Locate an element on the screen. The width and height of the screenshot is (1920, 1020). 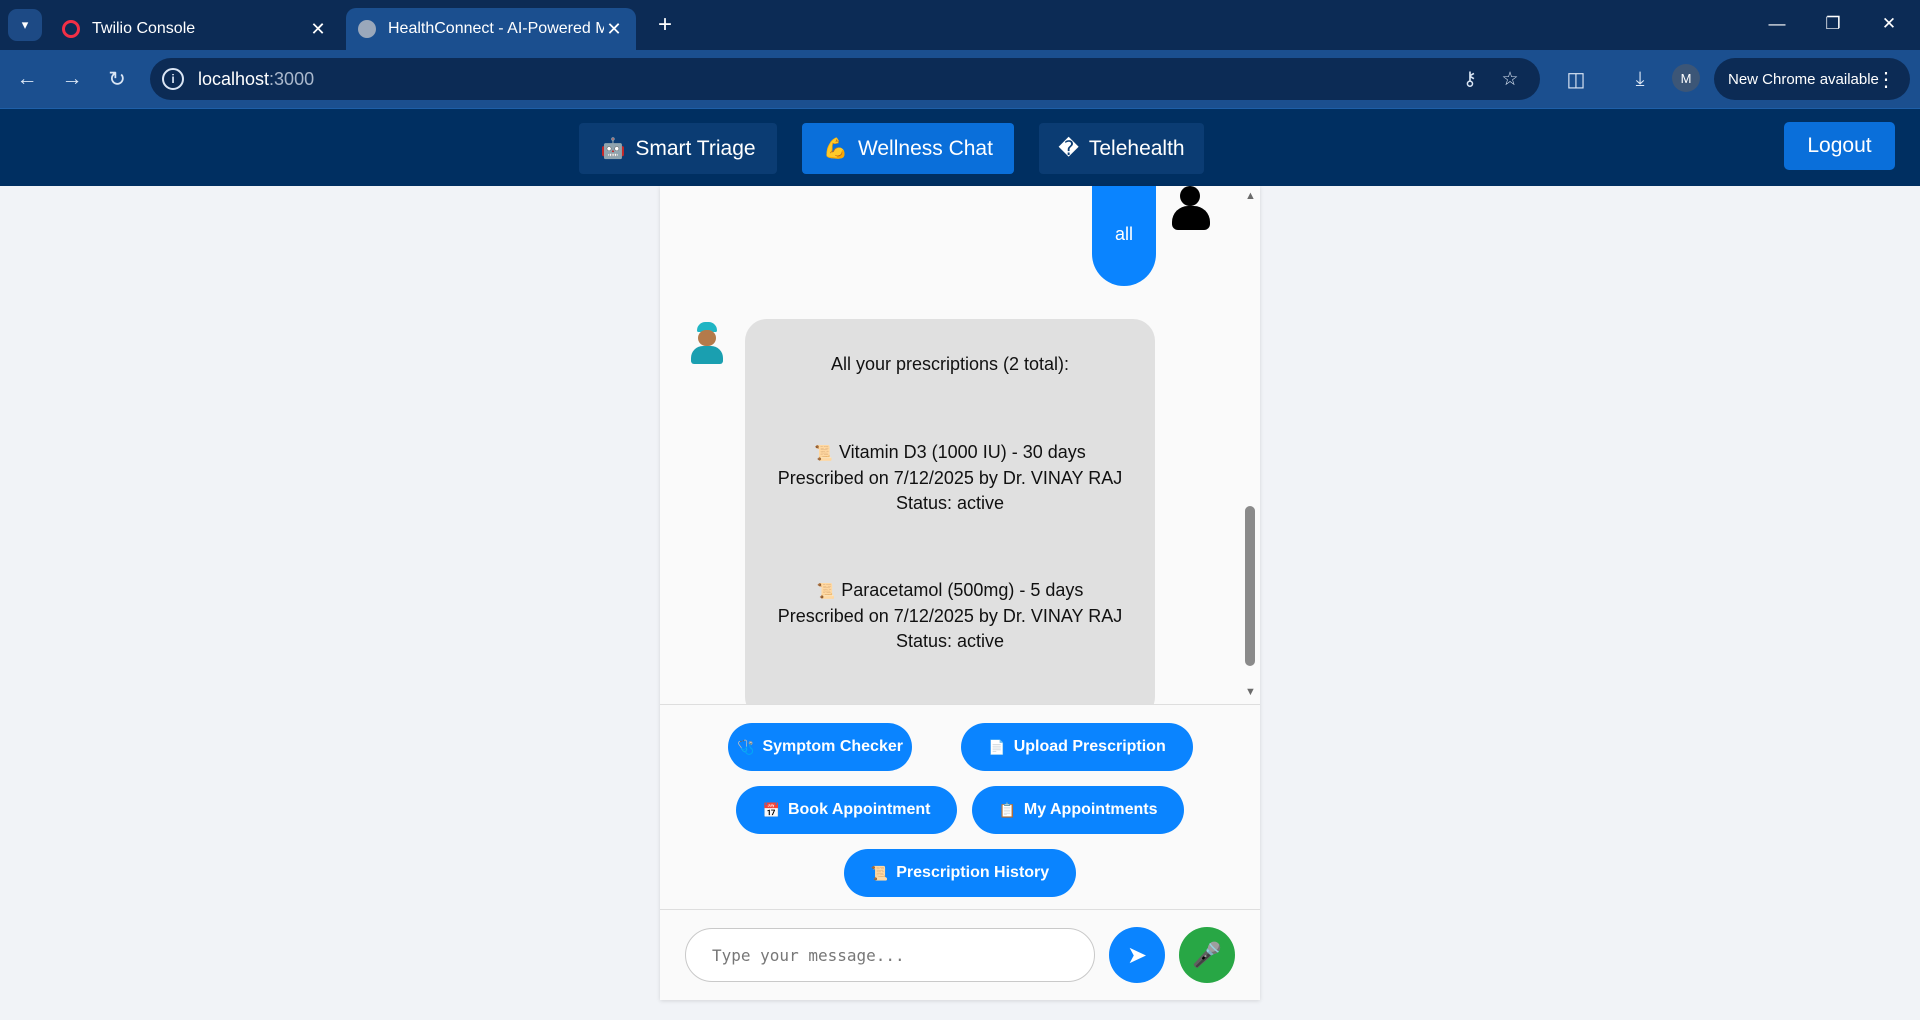
tab-title: Twilio Console is located at coordinates (144, 28).